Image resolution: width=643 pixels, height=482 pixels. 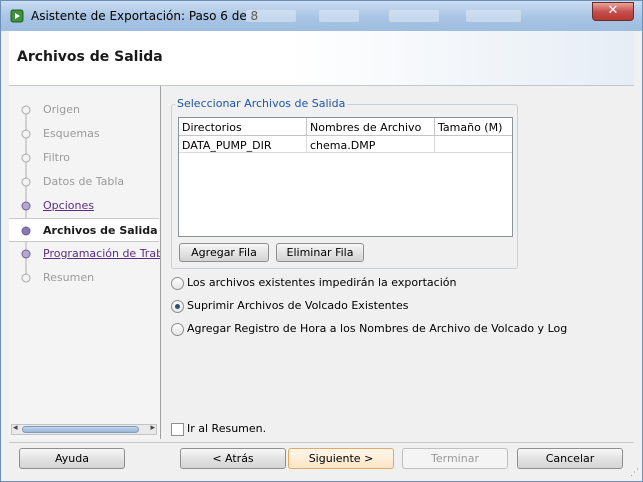 What do you see at coordinates (101, 253) in the screenshot?
I see `nav-step-label: Programación de Trabajo` at bounding box center [101, 253].